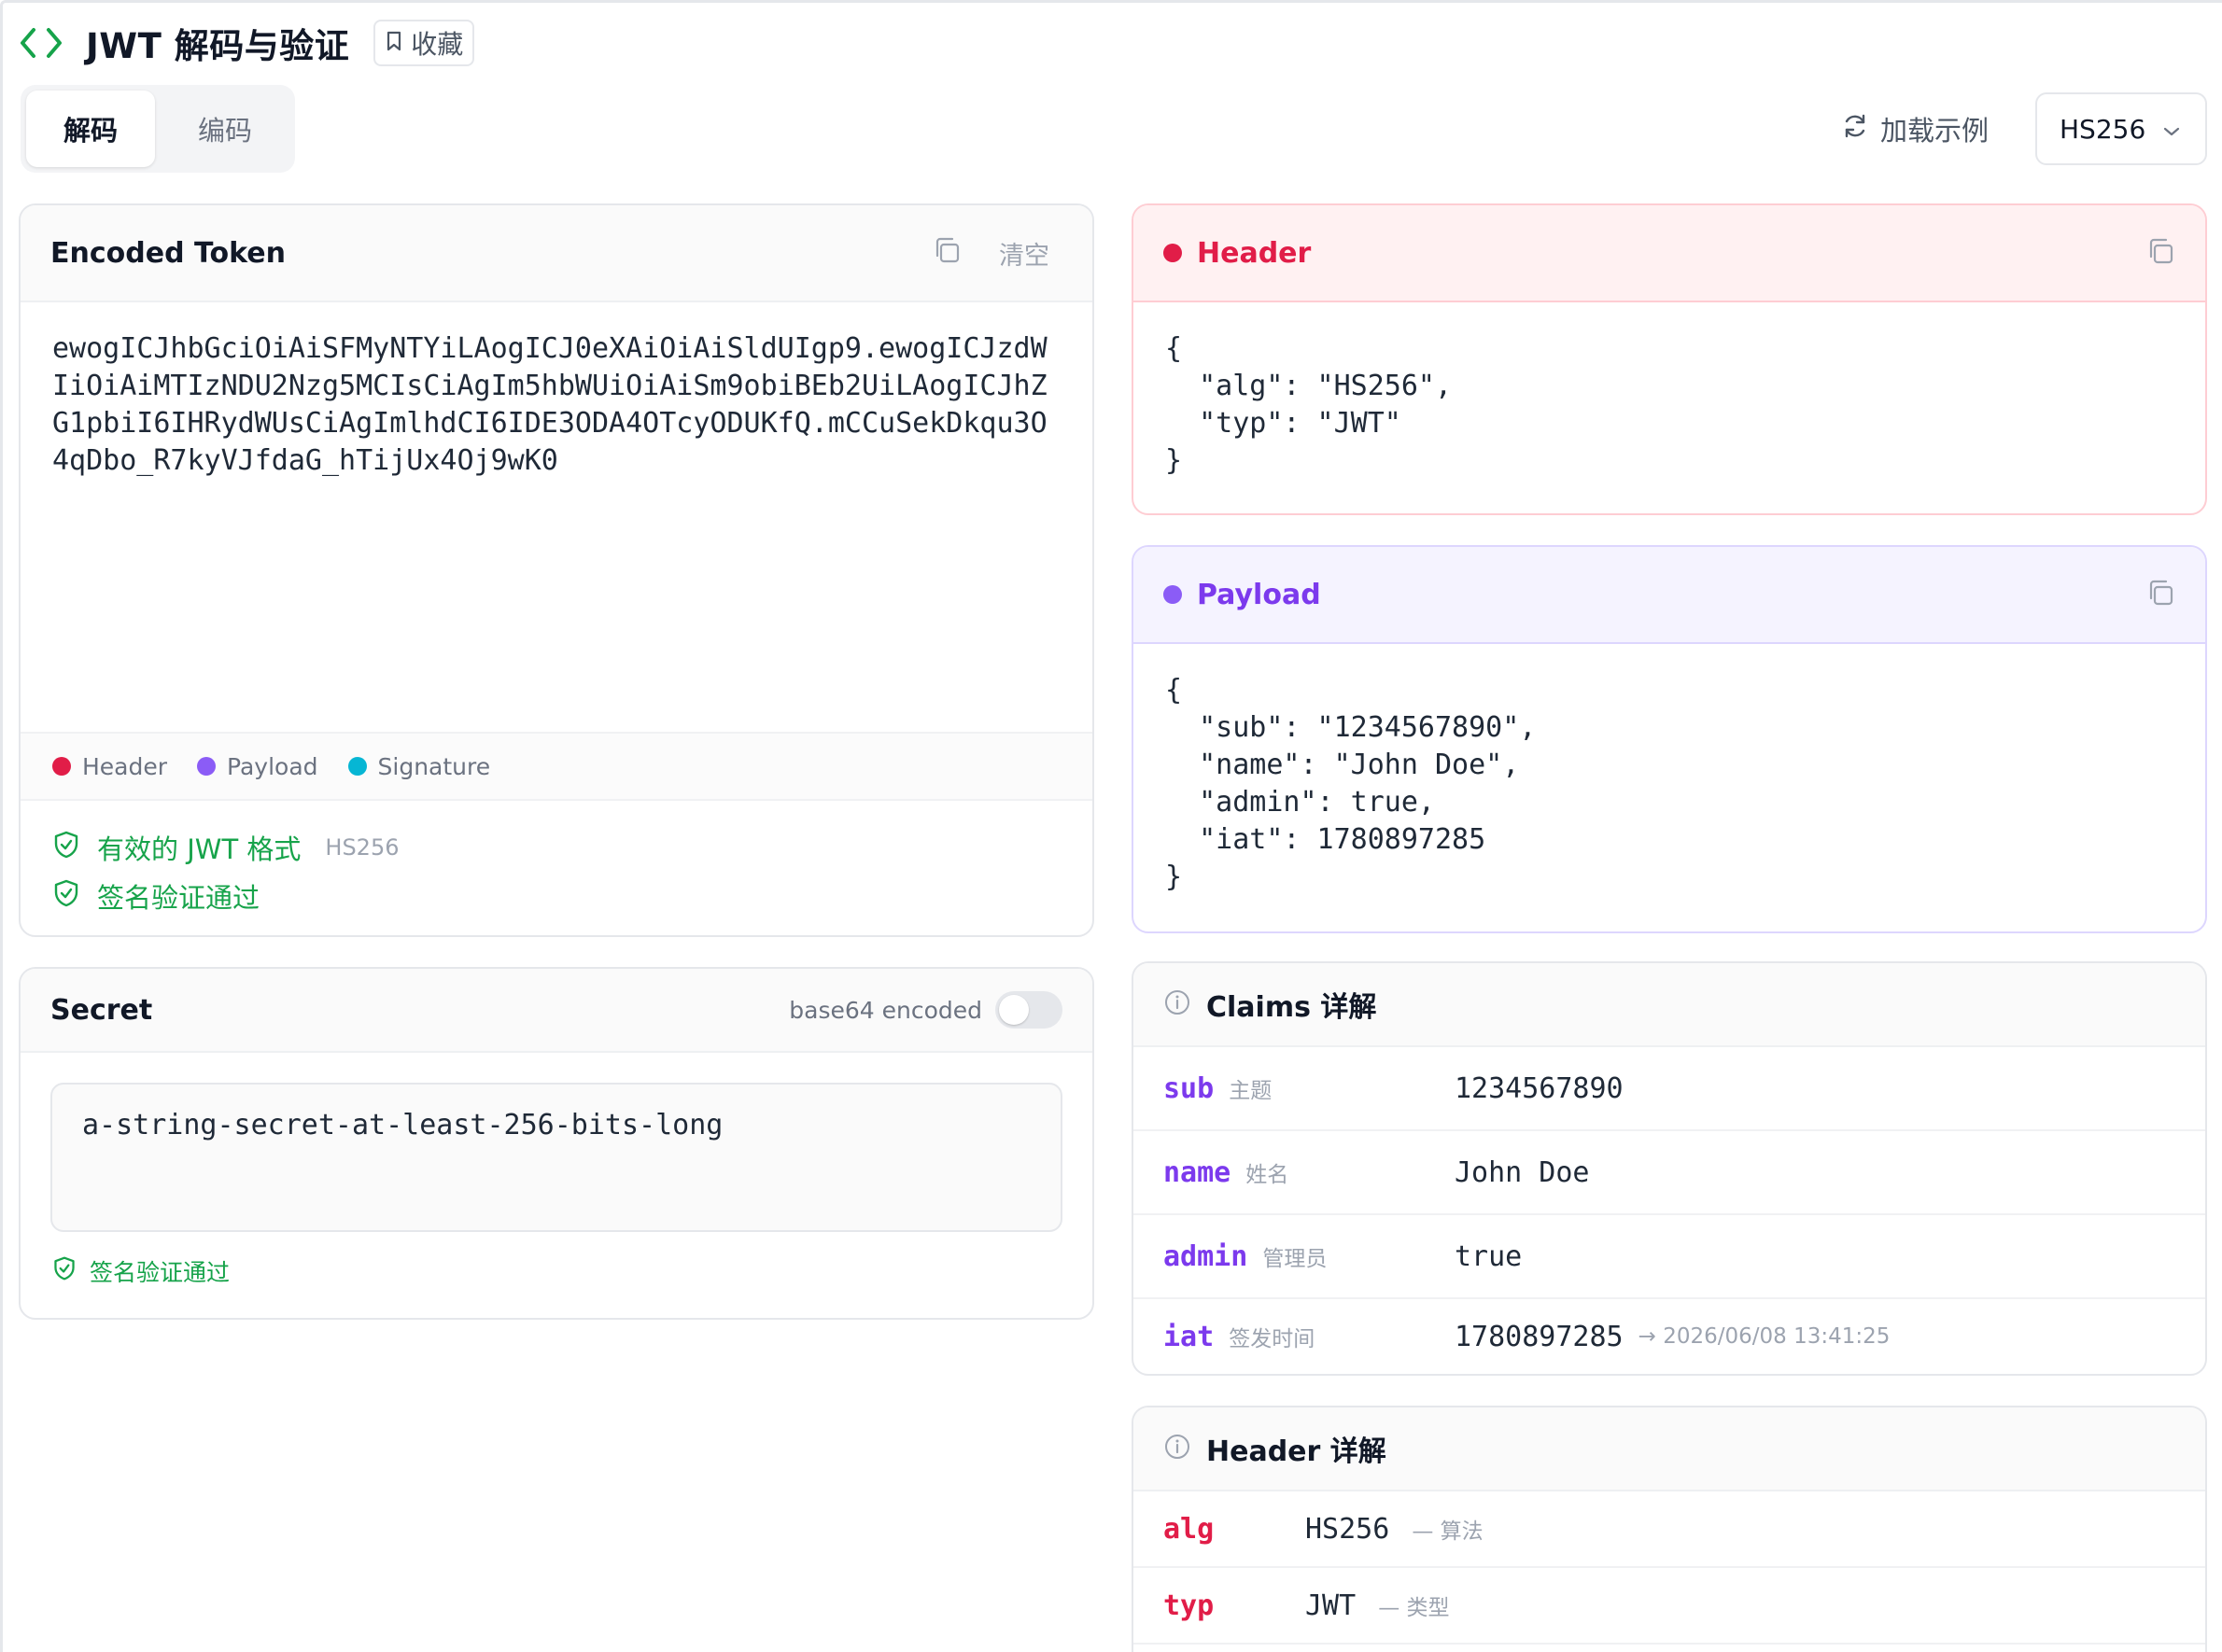  I want to click on base64-toggle, so click(1028, 1010).